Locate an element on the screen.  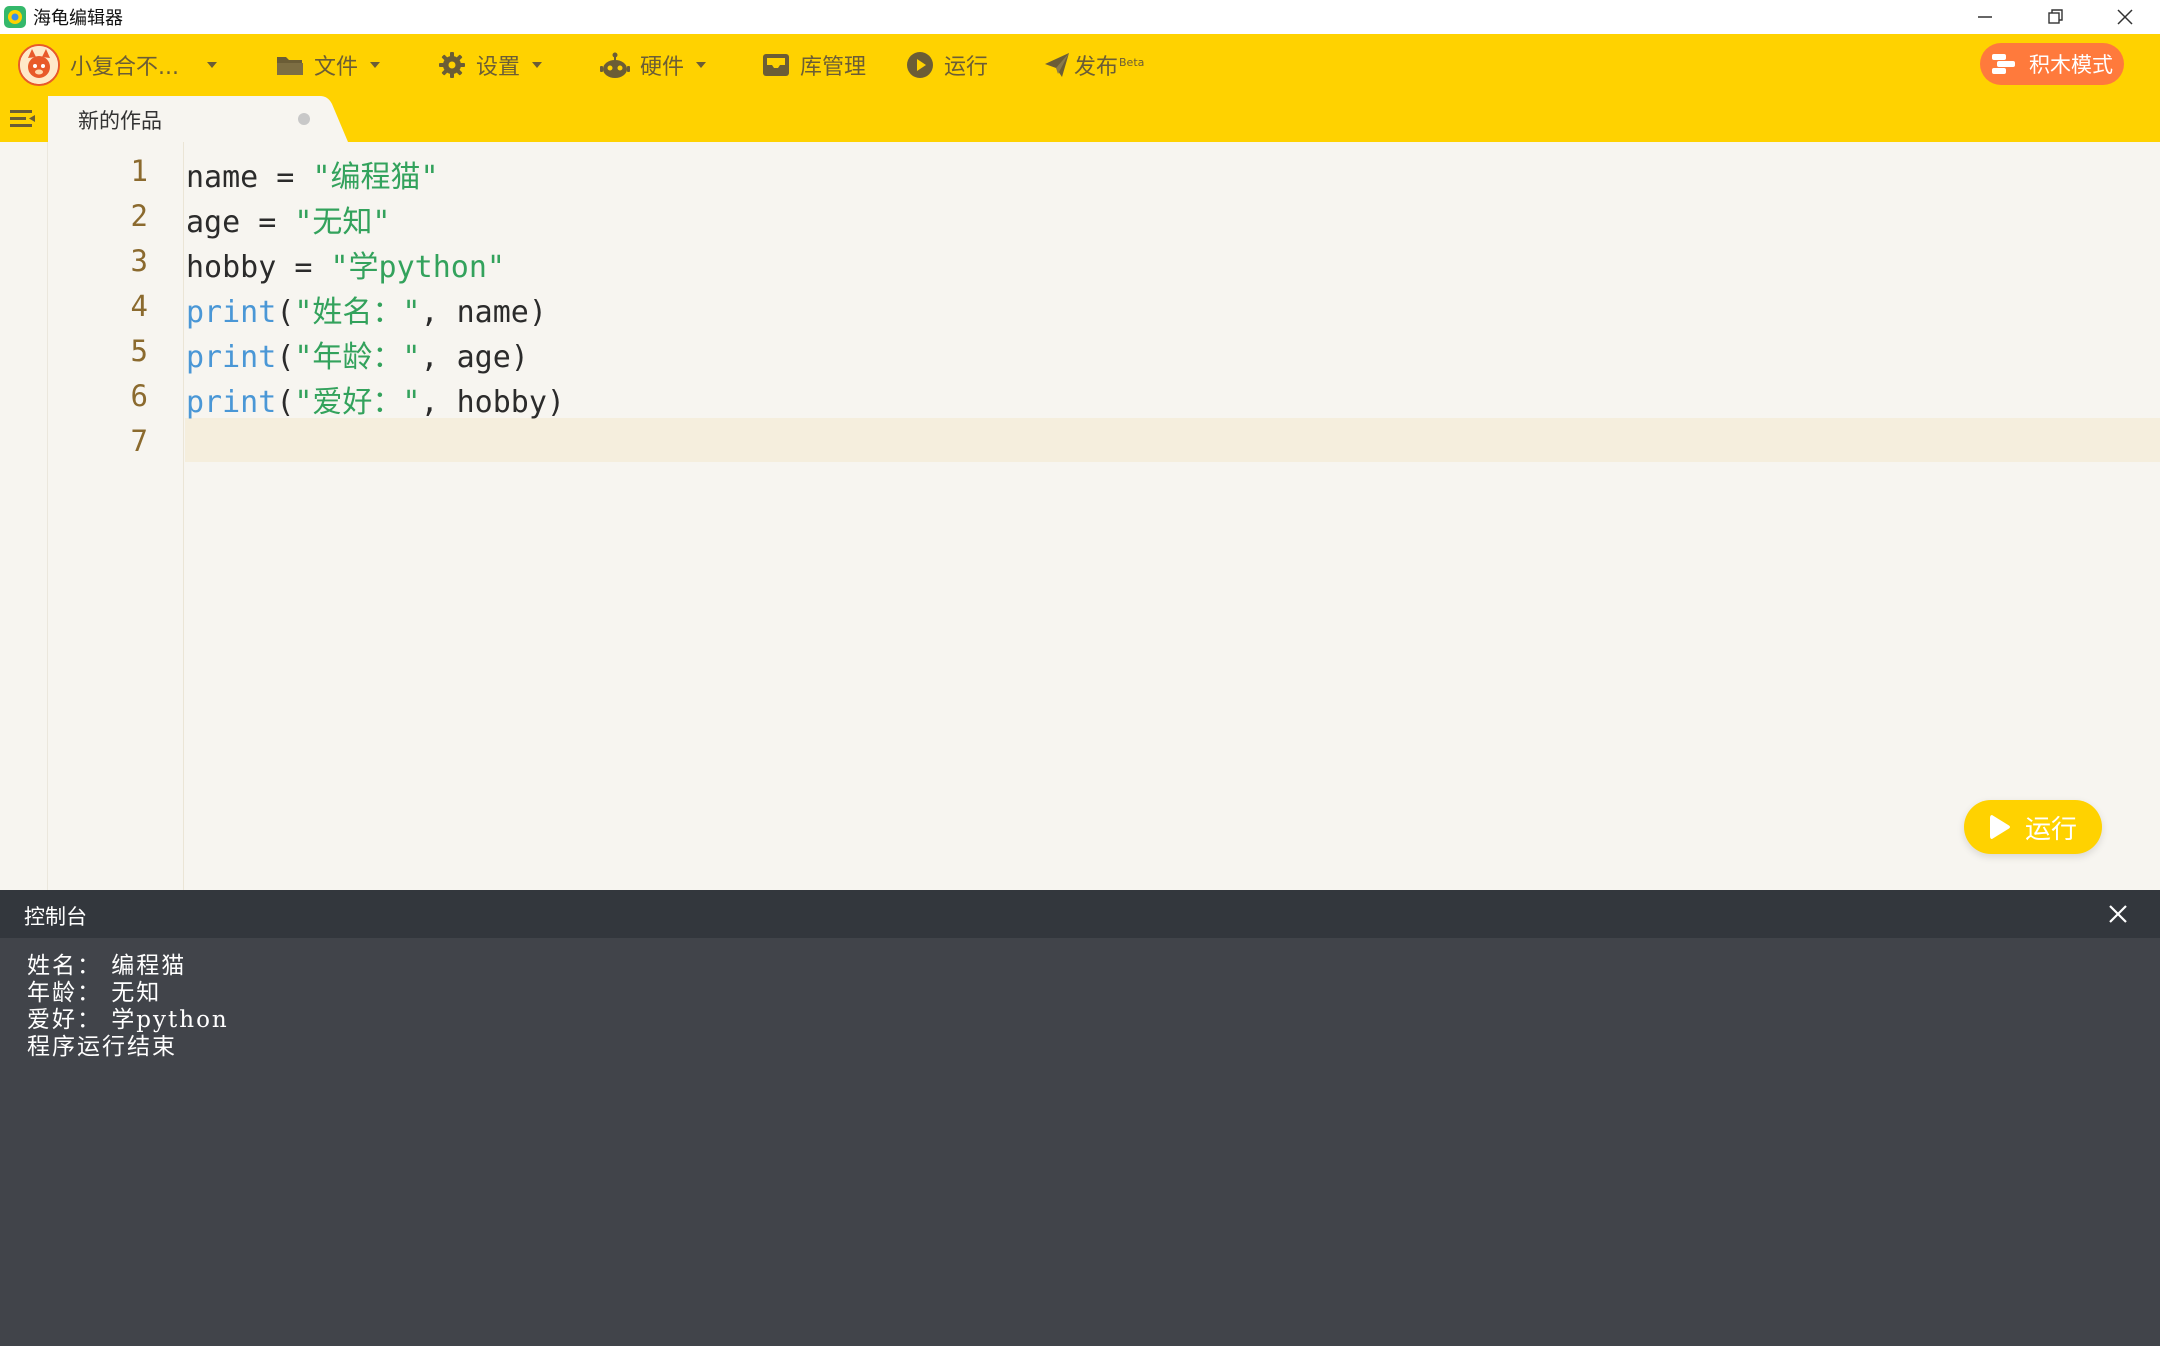
restore-icon is located at coordinates (2055, 16).